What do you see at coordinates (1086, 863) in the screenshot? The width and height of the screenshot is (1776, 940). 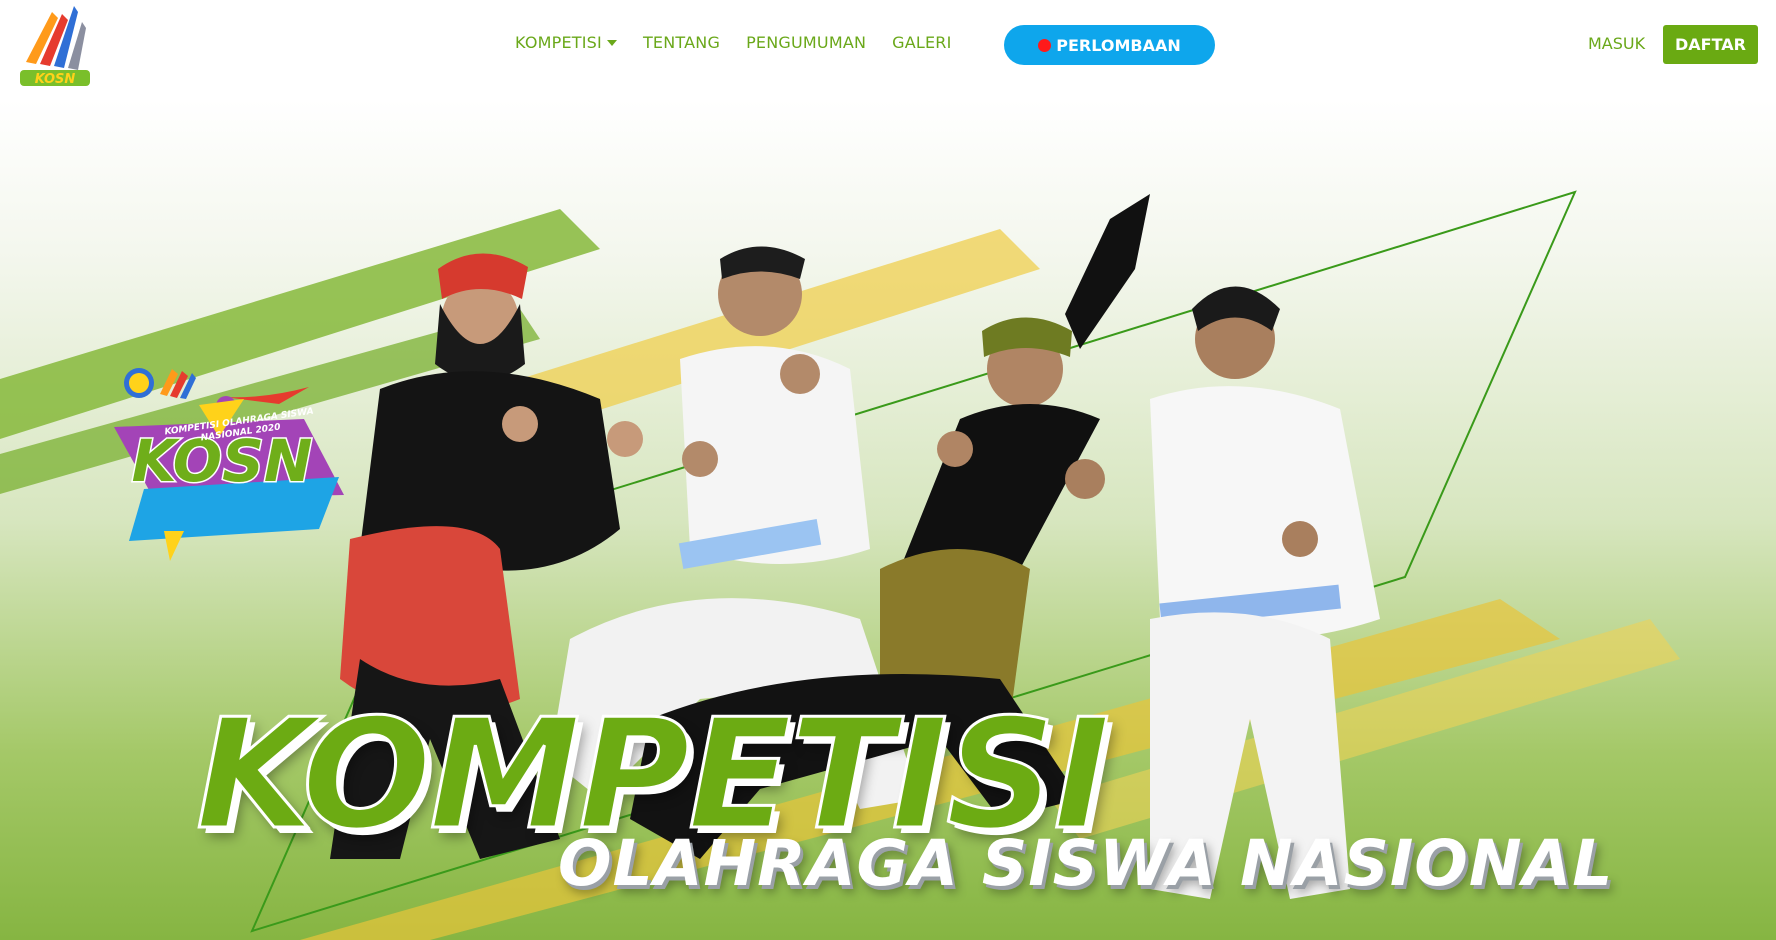 I see `hero-subtitle: OLAHRAGA SISWA NASIONAL` at bounding box center [1086, 863].